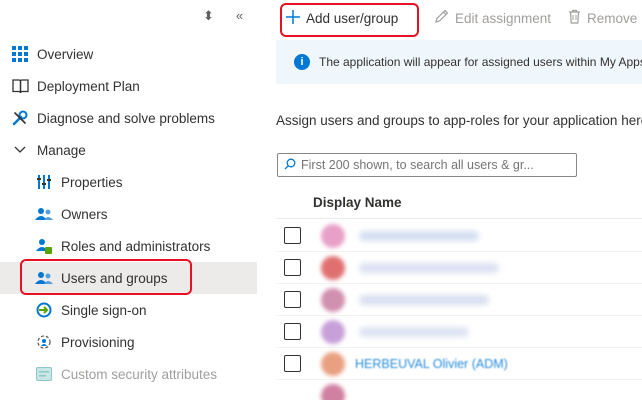 Image resolution: width=642 pixels, height=400 pixels. I want to click on column-header-display-name: Display Name, so click(357, 202).